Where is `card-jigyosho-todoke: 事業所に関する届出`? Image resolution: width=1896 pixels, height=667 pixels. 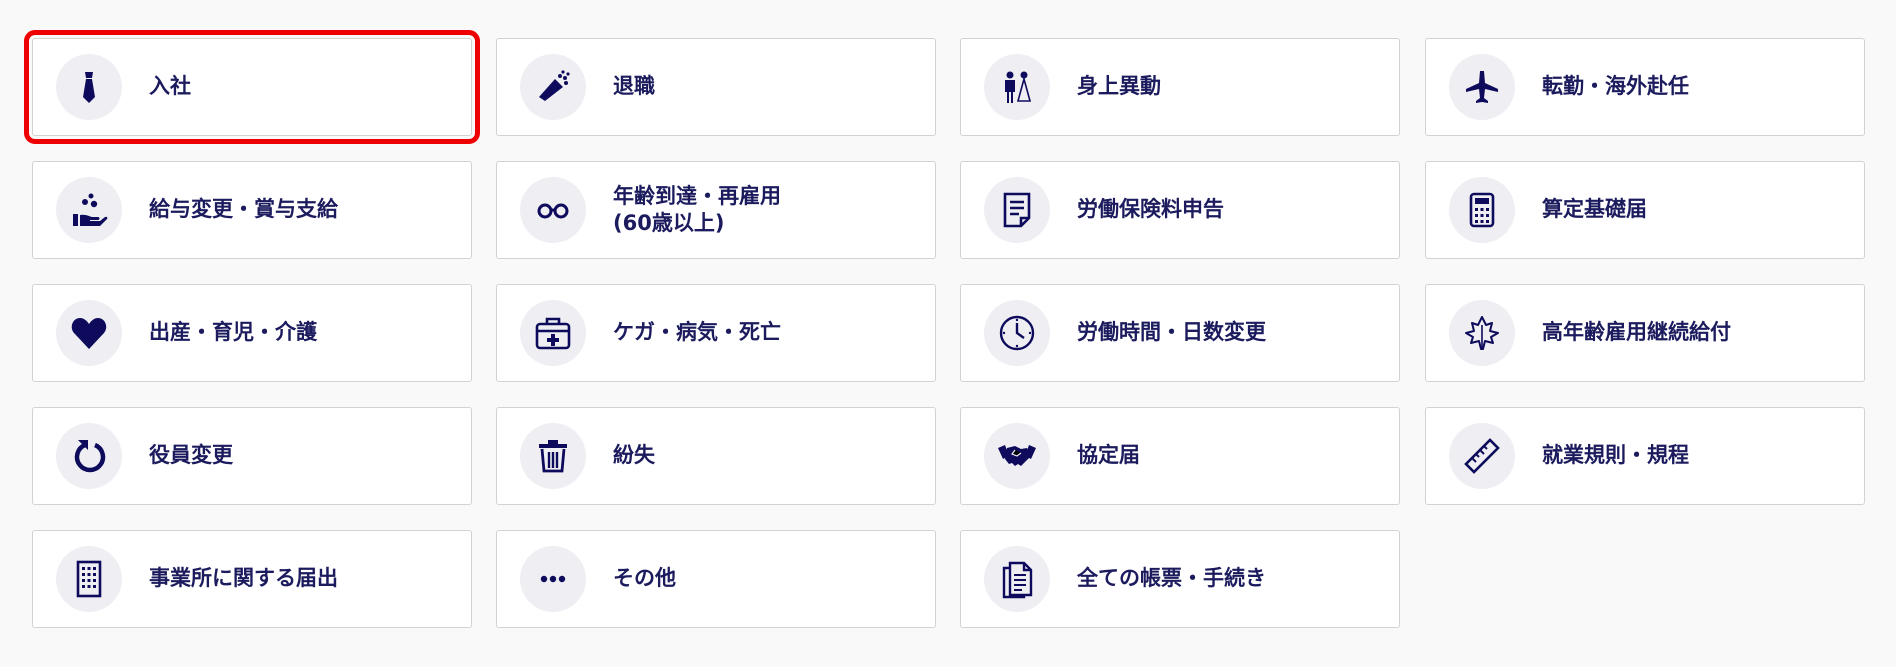
card-jigyosho-todoke: 事業所に関する届出 is located at coordinates (252, 579).